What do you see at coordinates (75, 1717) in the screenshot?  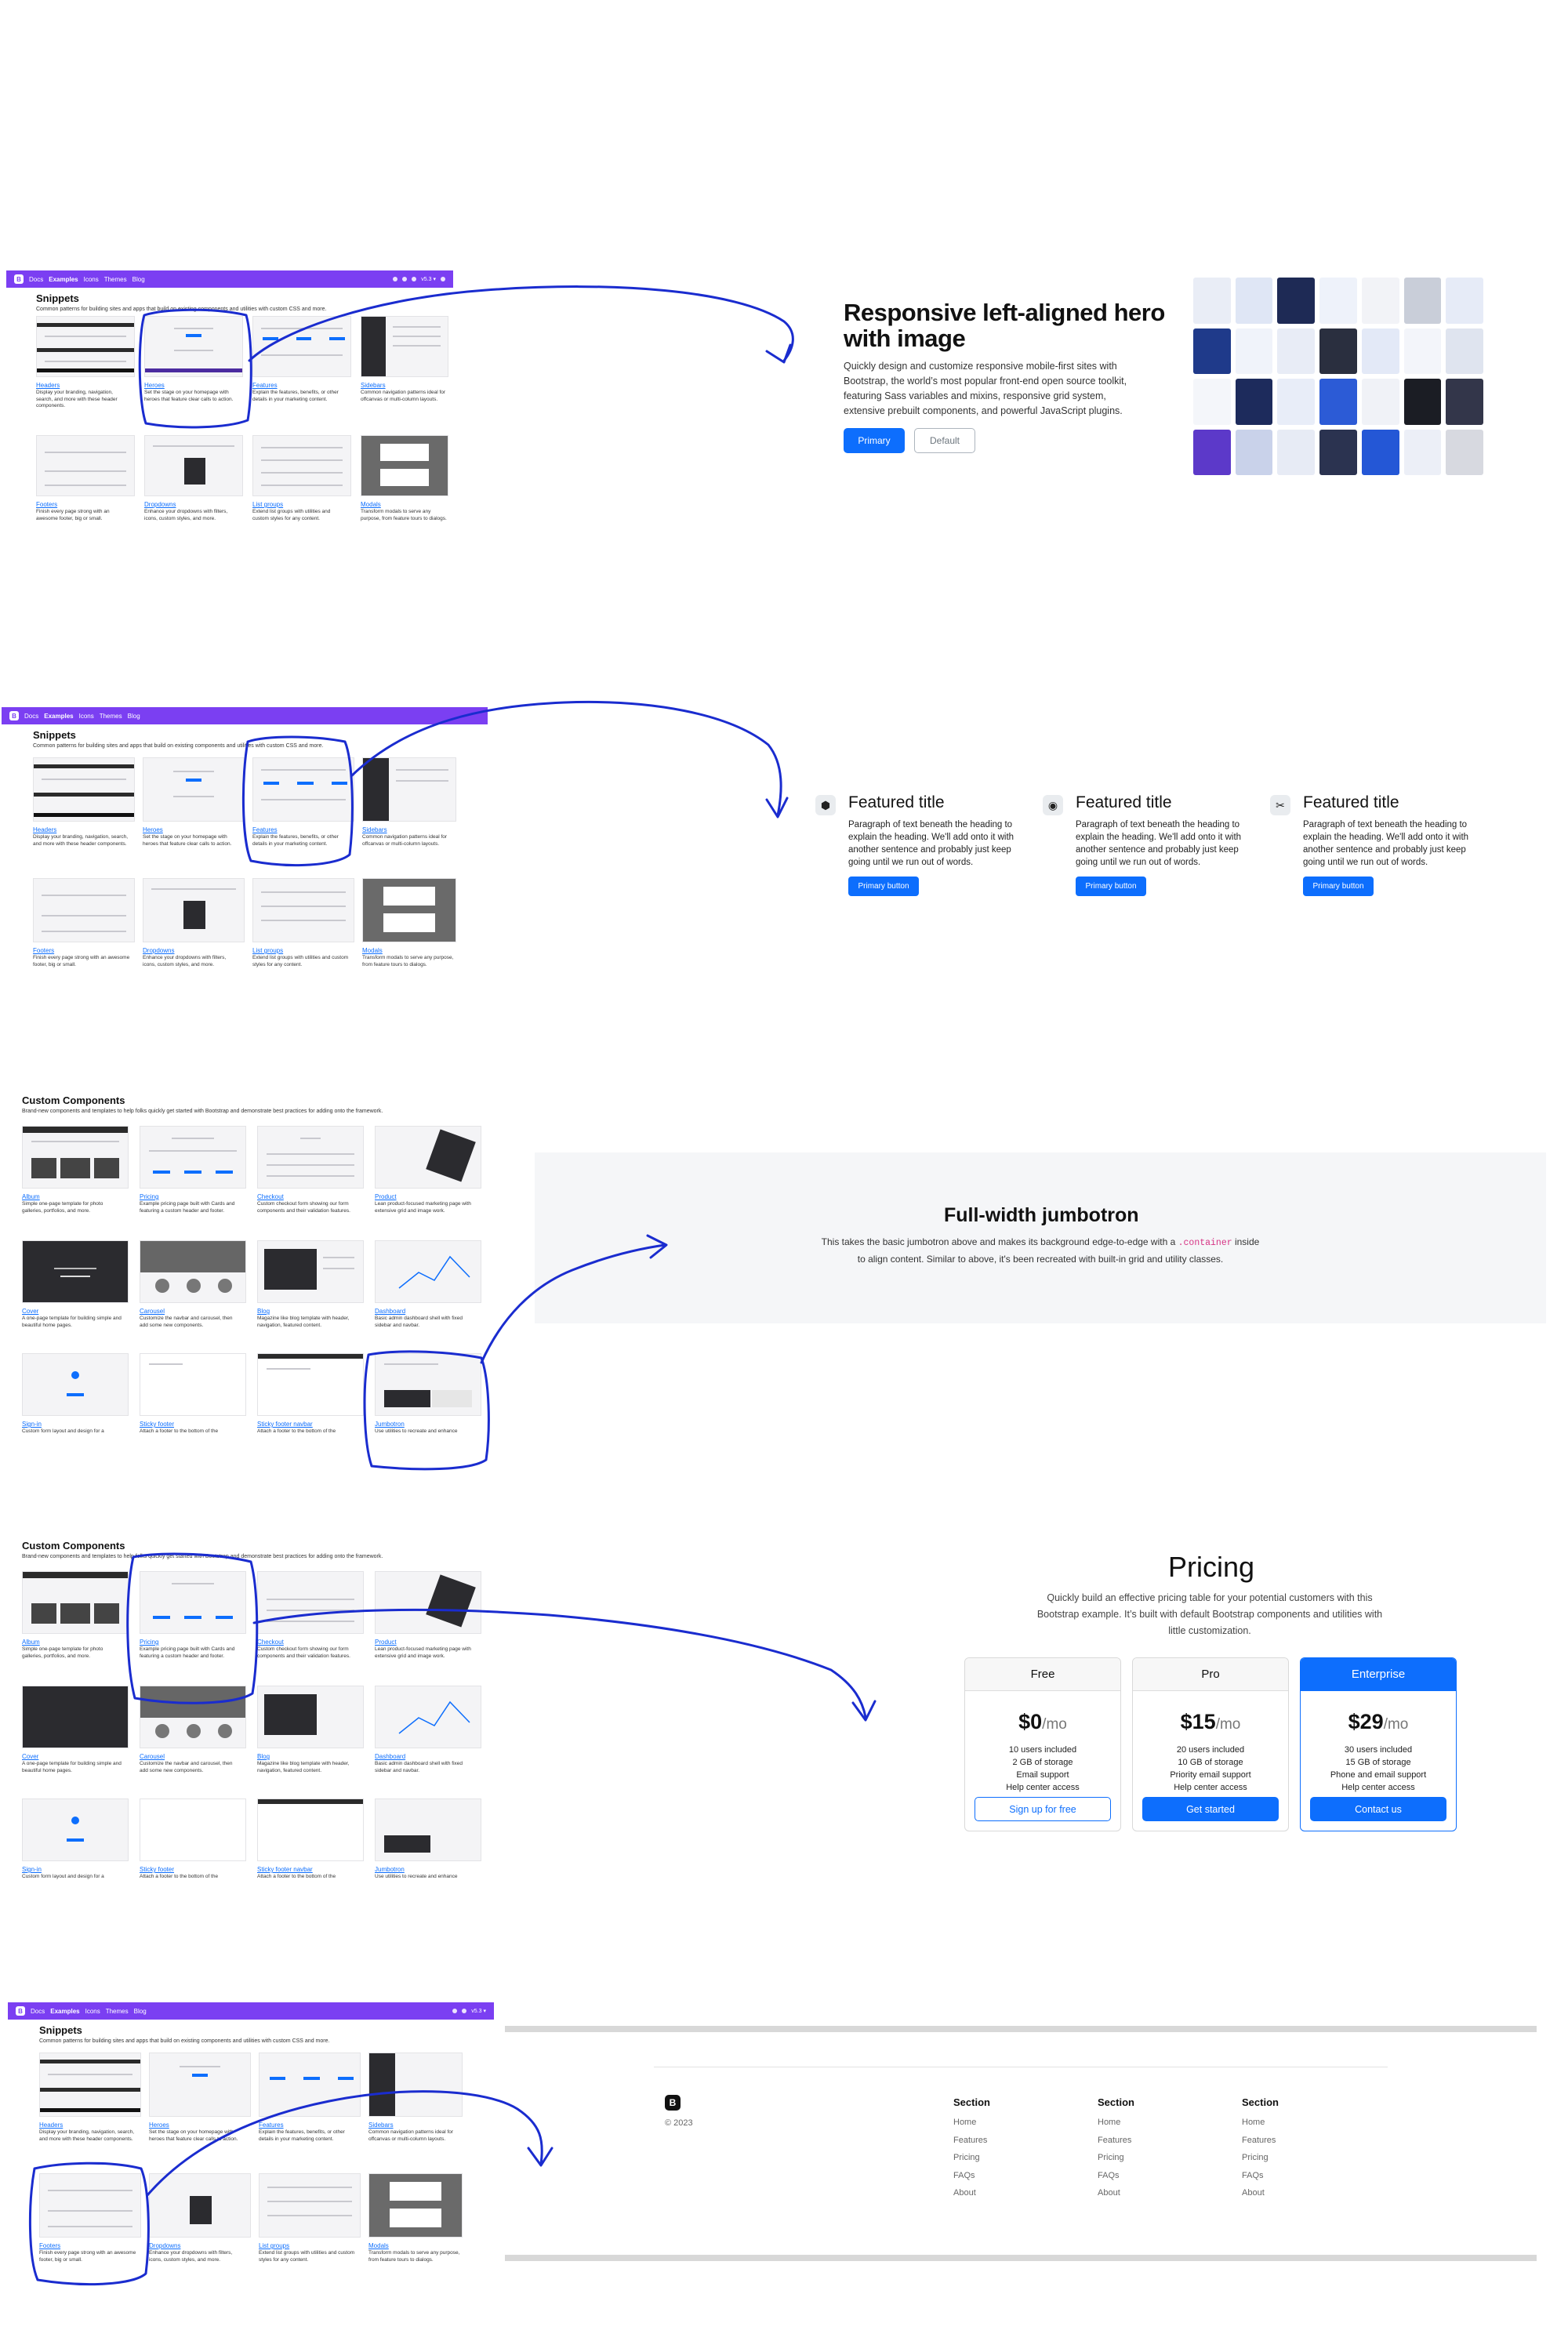 I see `thumb-cover` at bounding box center [75, 1717].